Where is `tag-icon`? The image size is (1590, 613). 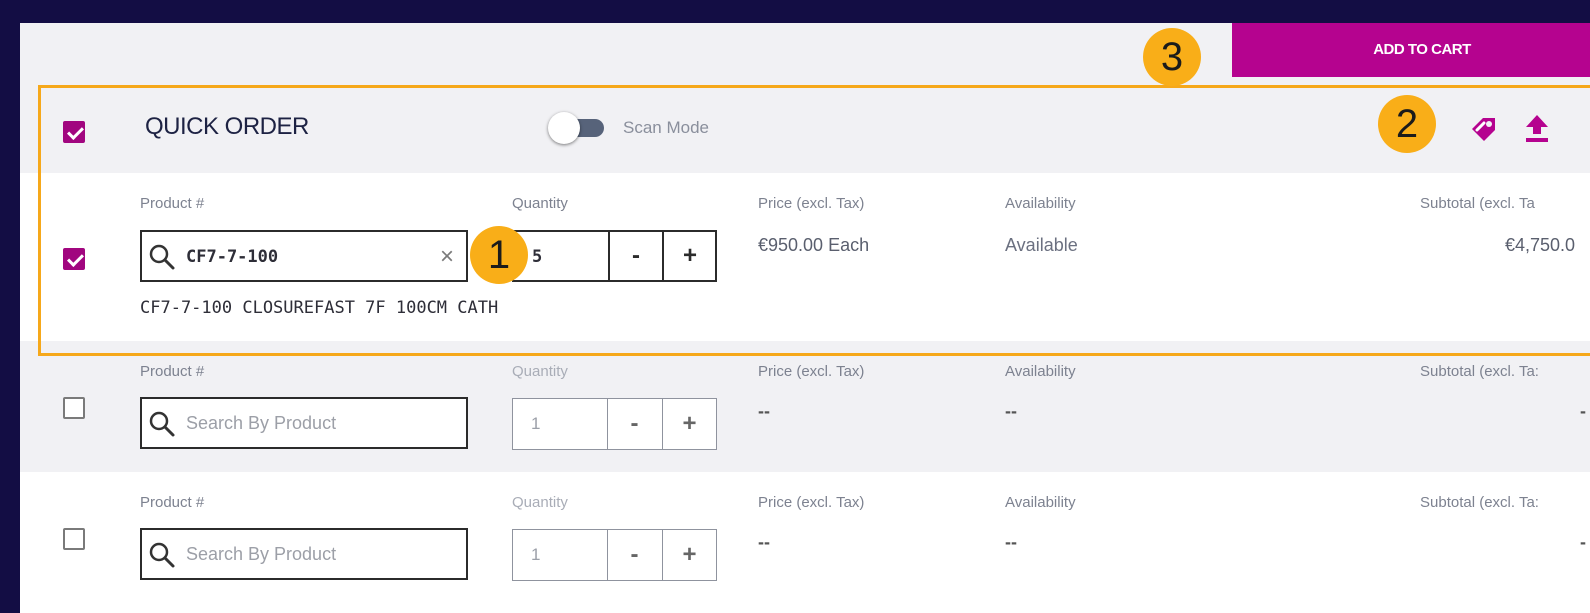
tag-icon is located at coordinates (1484, 128).